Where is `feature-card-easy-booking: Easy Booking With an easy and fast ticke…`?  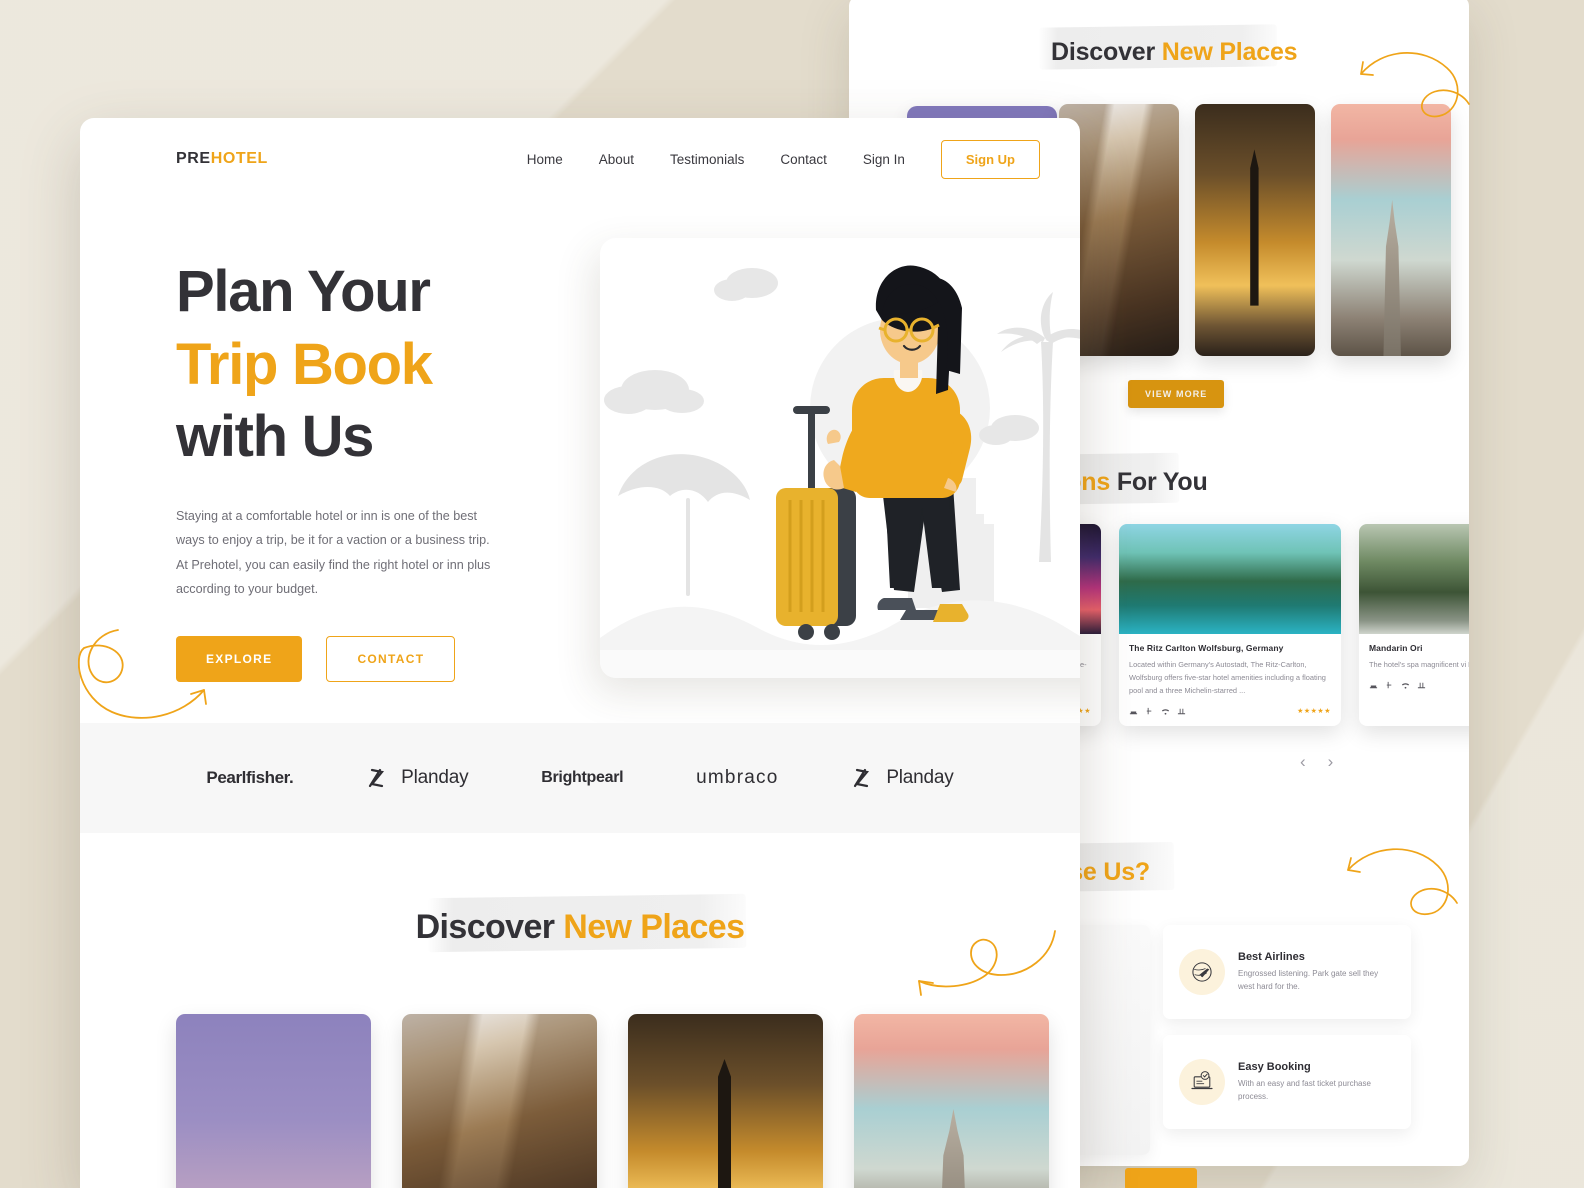
feature-card-easy-booking: Easy Booking With an easy and fast ticke… is located at coordinates (1287, 1082).